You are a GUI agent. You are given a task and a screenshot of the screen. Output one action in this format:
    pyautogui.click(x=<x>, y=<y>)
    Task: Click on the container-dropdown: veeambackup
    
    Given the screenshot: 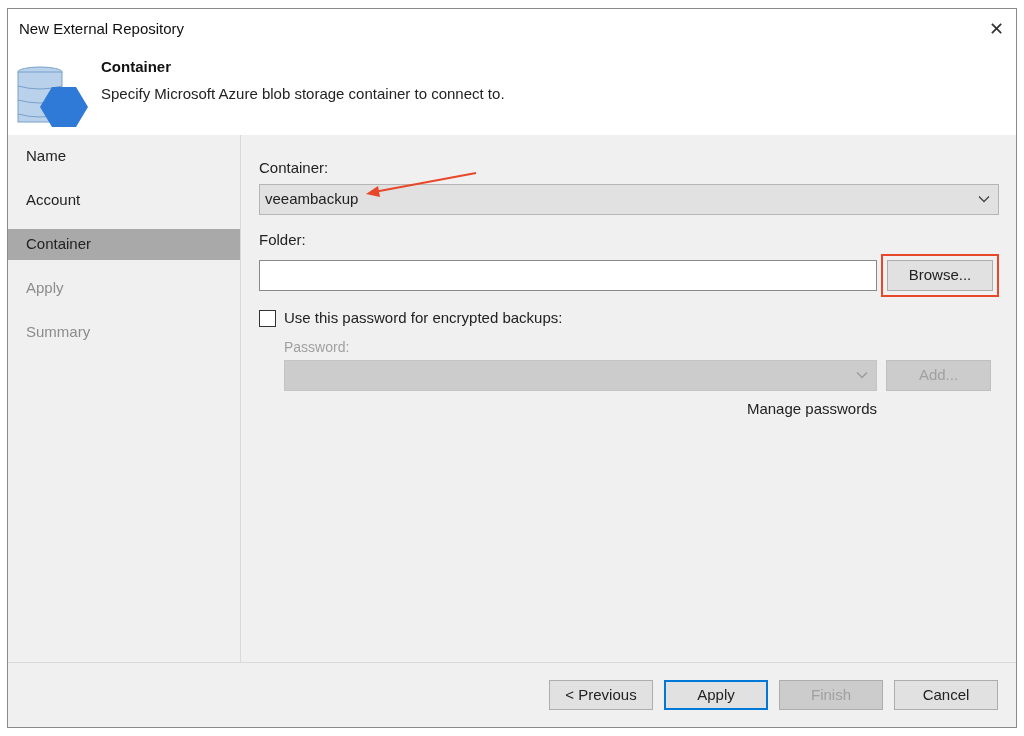 What is the action you would take?
    pyautogui.click(x=629, y=199)
    